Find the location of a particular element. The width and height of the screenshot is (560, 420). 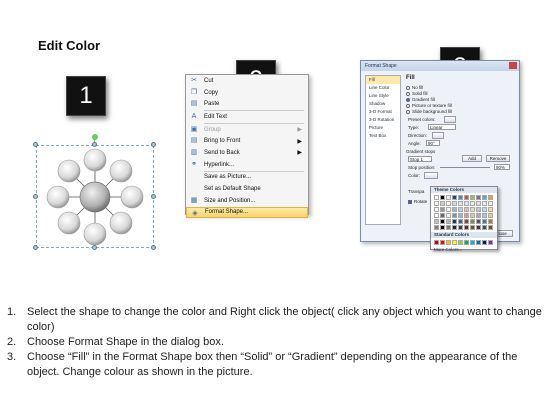

preset-dropdown is located at coordinates (450, 119).